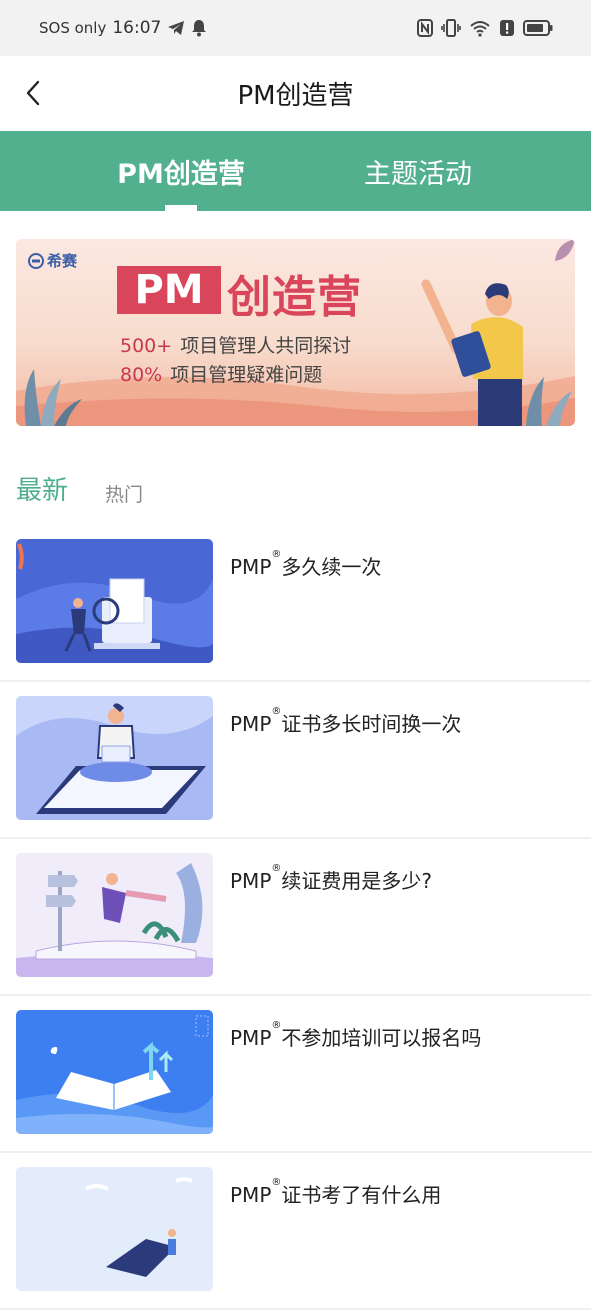  What do you see at coordinates (246, 375) in the screenshot?
I see `banner-line-2-text: 项目管理疑难问题` at bounding box center [246, 375].